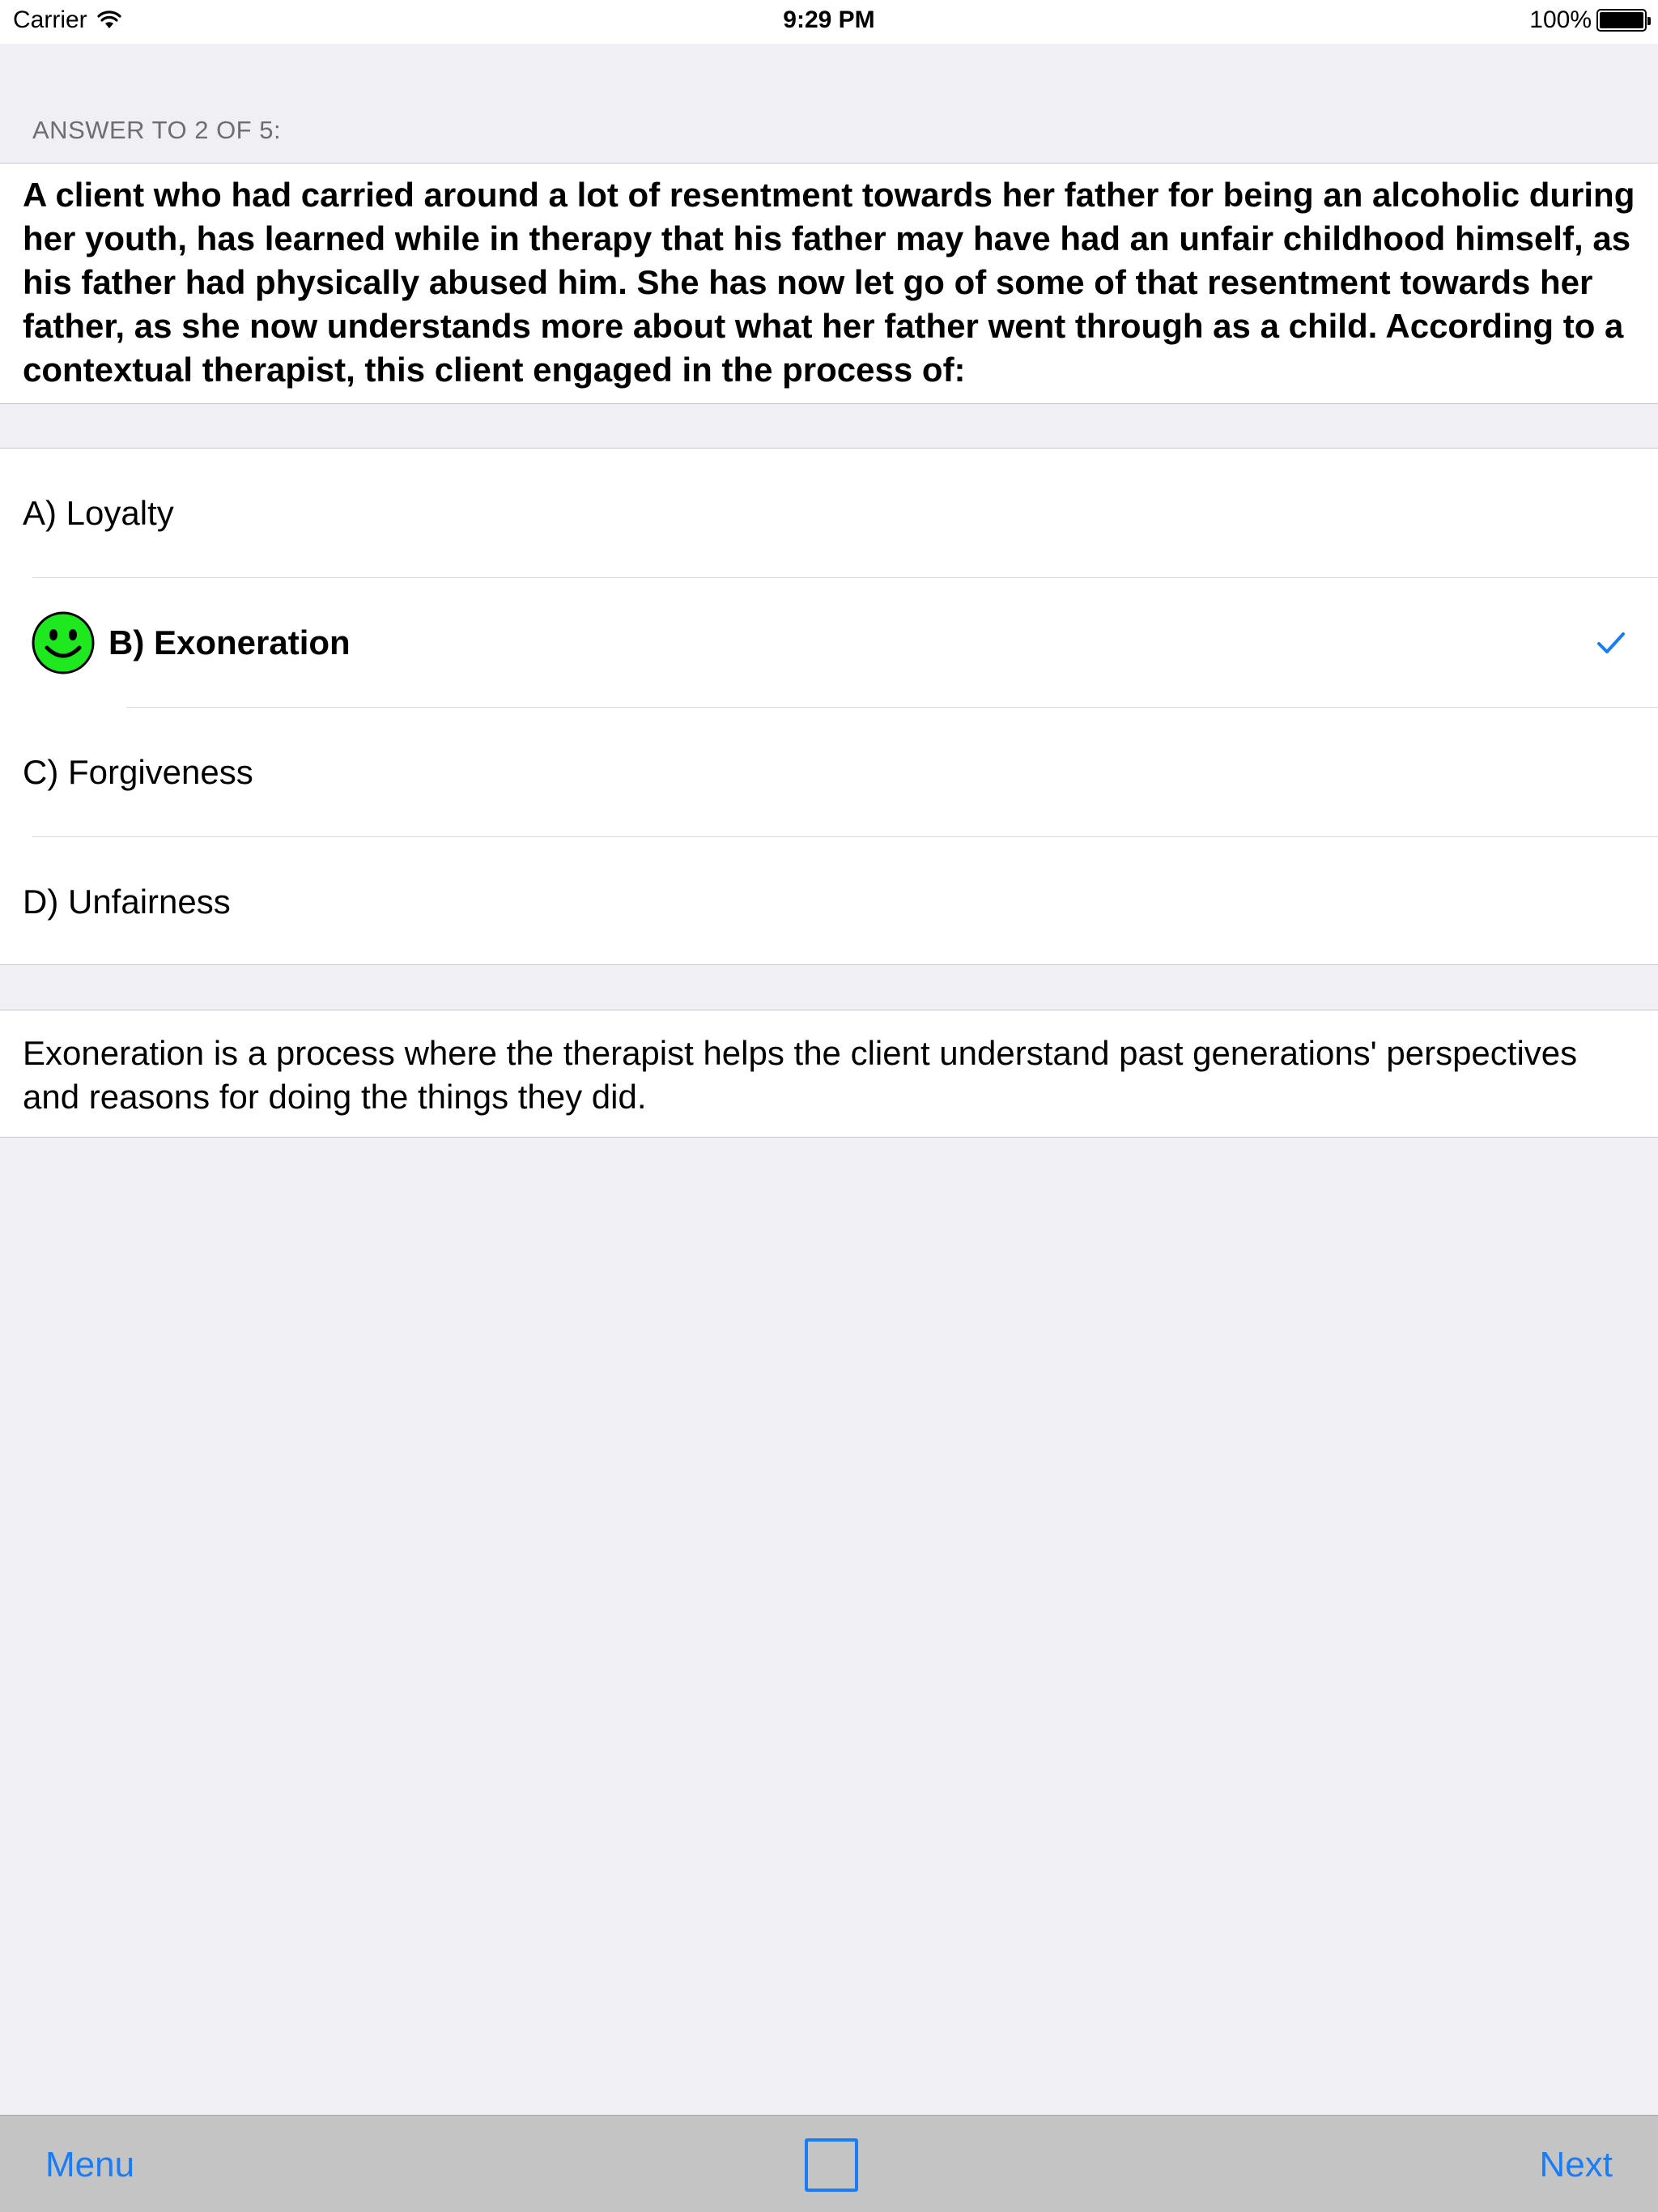 Image resolution: width=1658 pixels, height=2212 pixels. I want to click on battery-status: 100%, so click(1590, 20).